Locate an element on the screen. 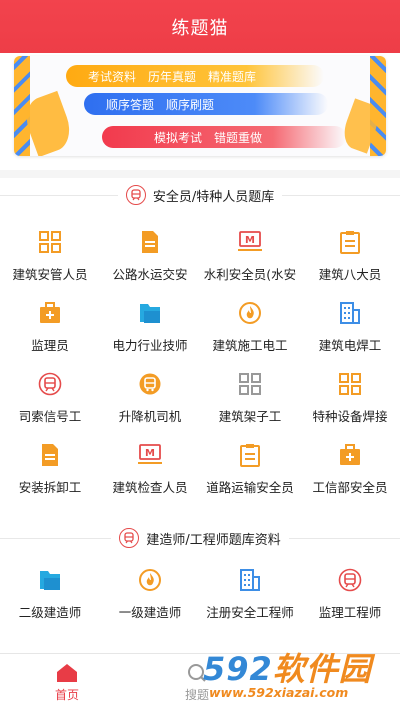 The image size is (400, 711). exam-category-label: 建筑电焊工 is located at coordinates (350, 345).